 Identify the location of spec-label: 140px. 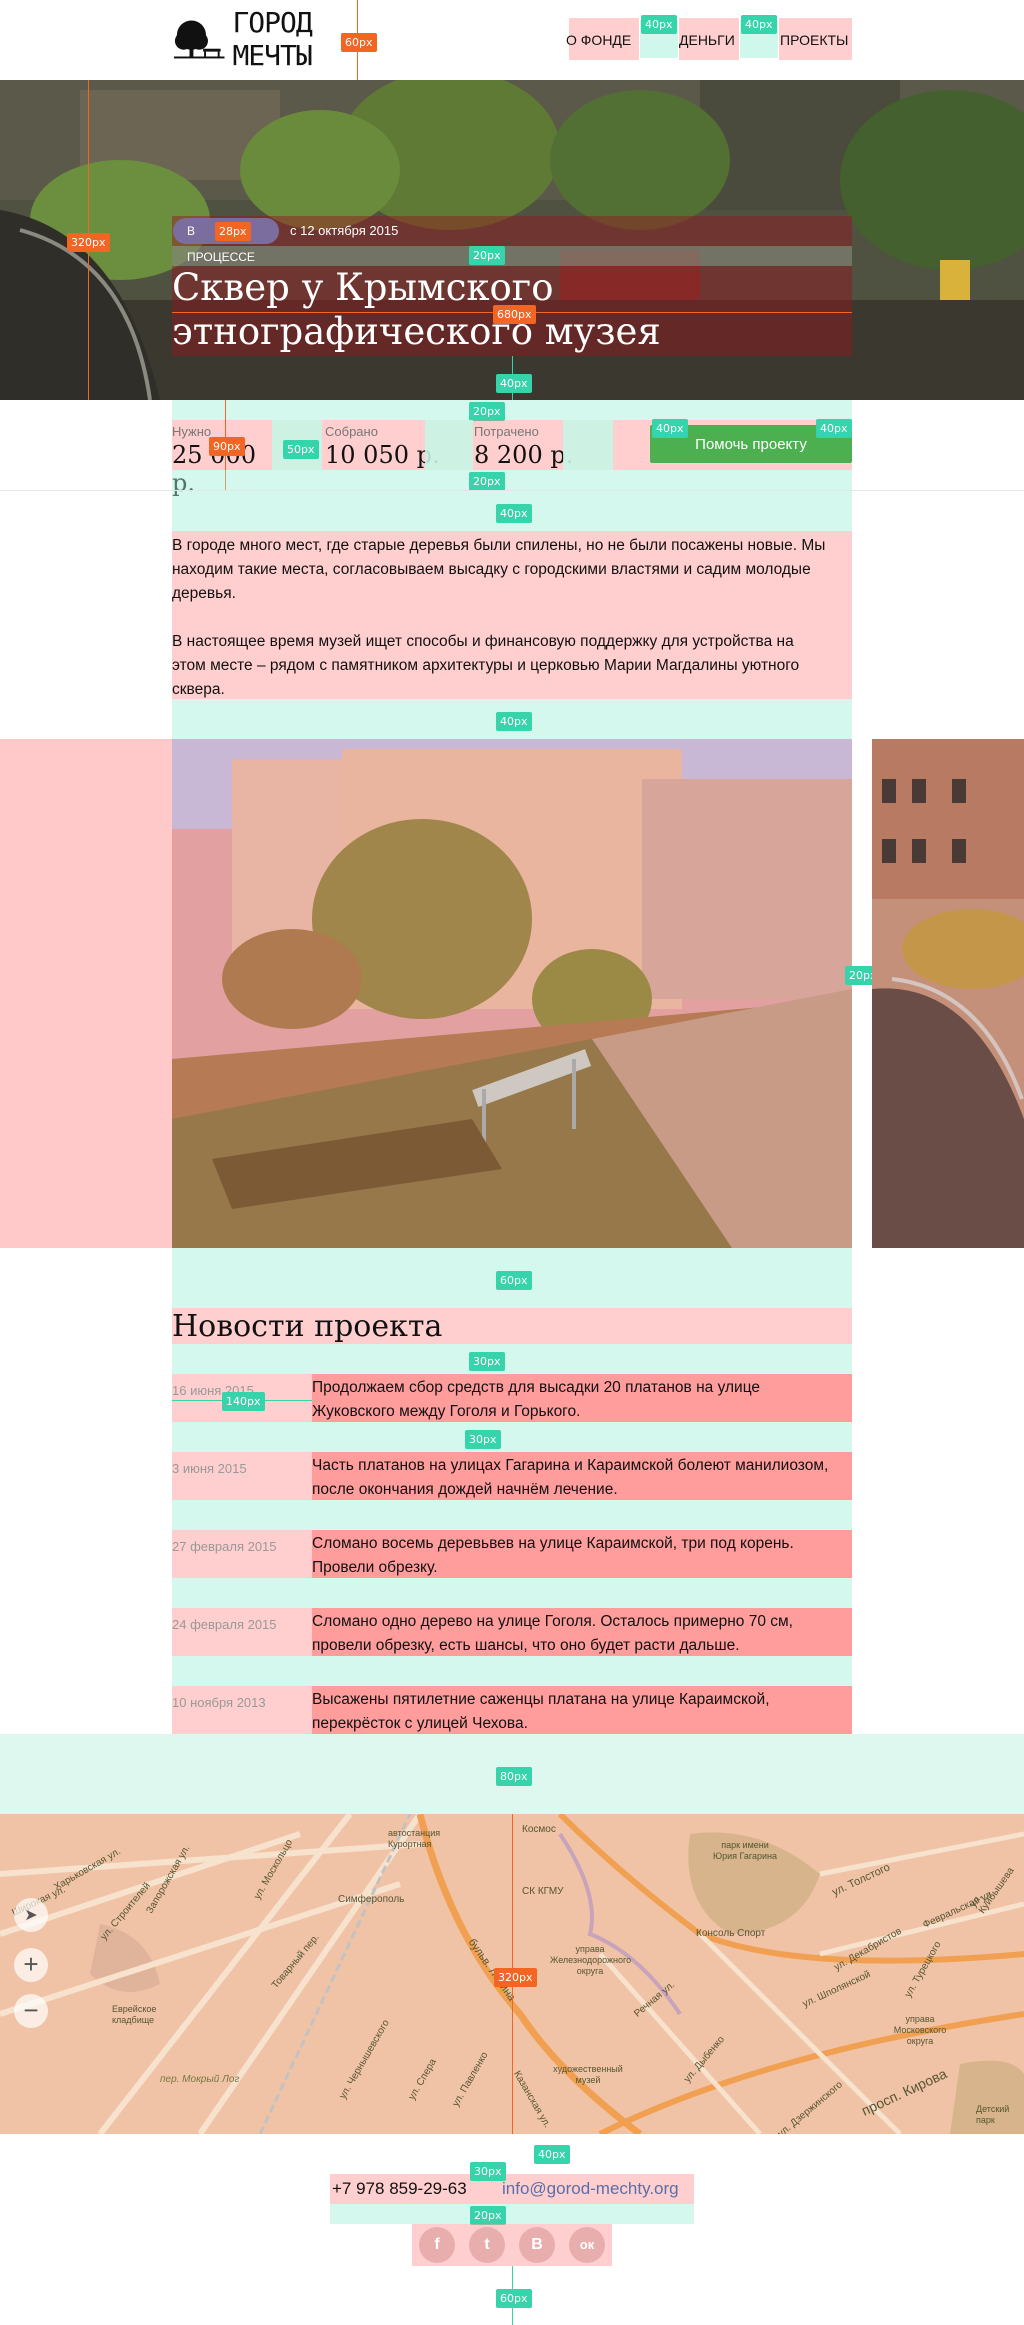
(243, 1401).